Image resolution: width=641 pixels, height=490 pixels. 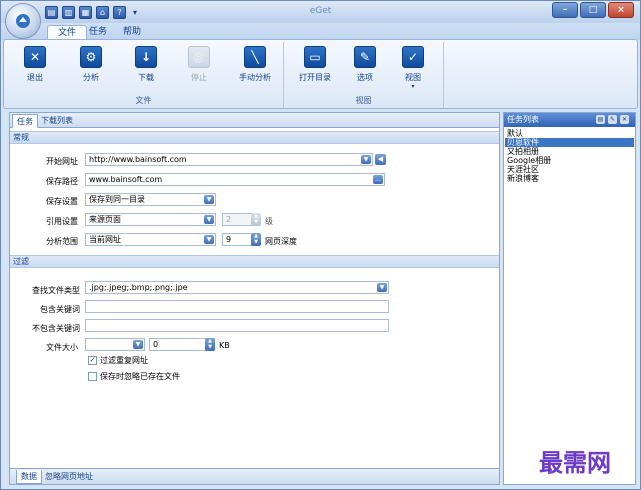 I want to click on folder-open-icon: ▤, so click(x=51, y=12).